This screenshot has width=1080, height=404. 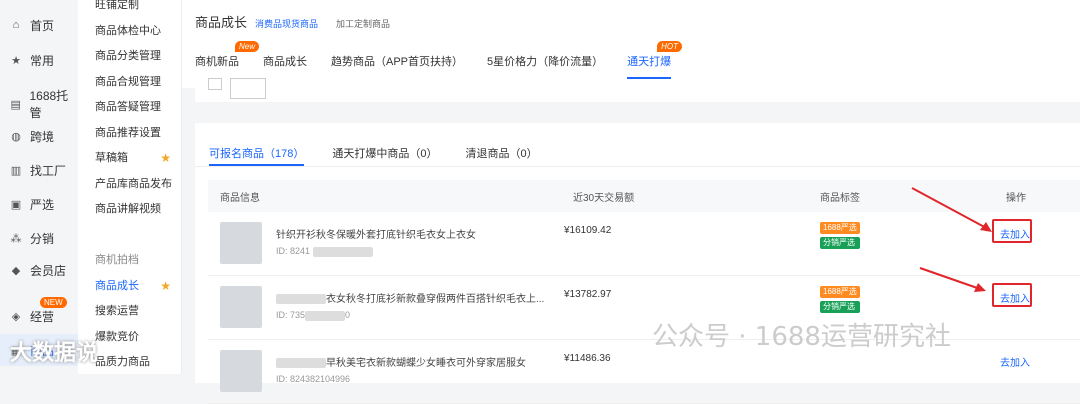 I want to click on watermark-logo: 大数据说, so click(x=54, y=352).